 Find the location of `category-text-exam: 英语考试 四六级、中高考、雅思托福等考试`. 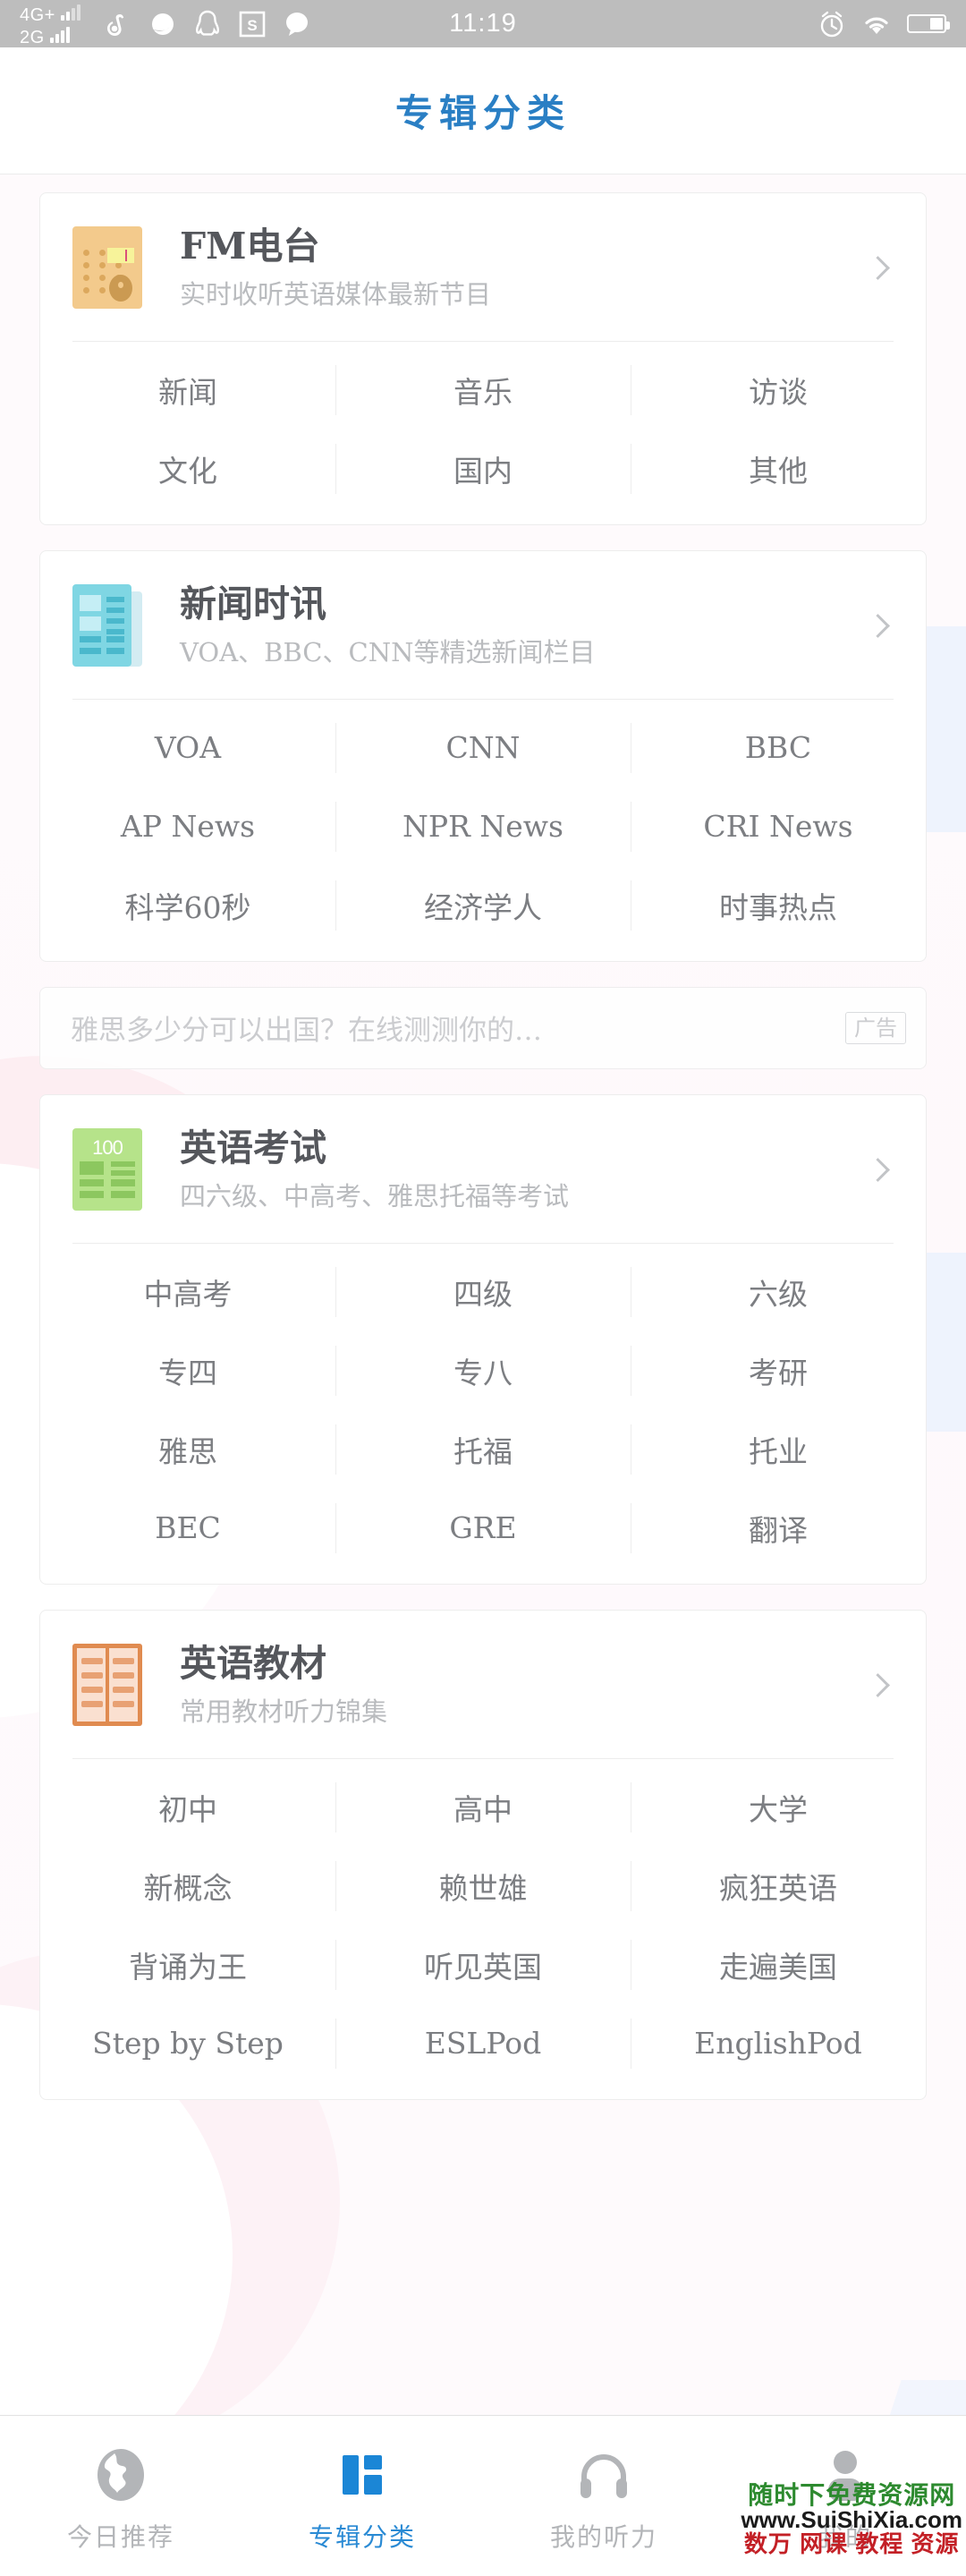

category-text-exam: 英语考试 四六级、中高考、雅思托福等考试 is located at coordinates (514, 1169).